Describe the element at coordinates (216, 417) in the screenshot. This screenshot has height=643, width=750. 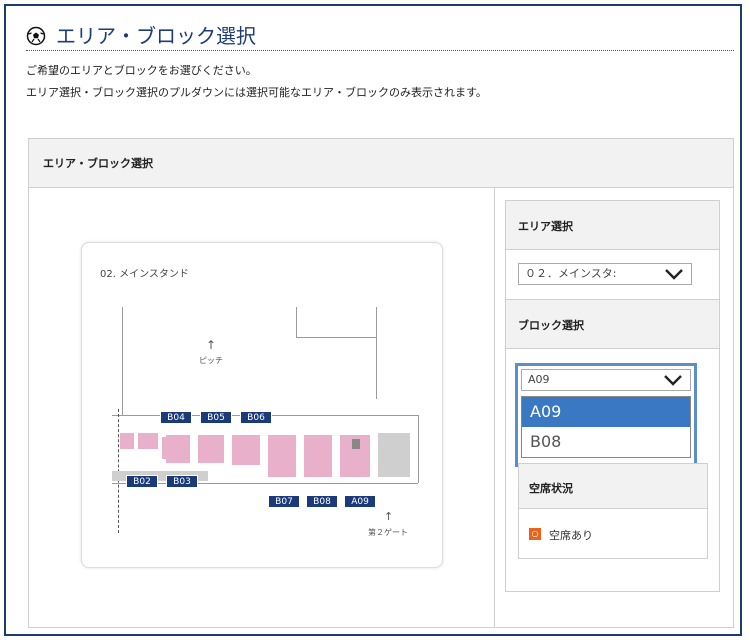
I see `block-label-b05: B05` at that location.